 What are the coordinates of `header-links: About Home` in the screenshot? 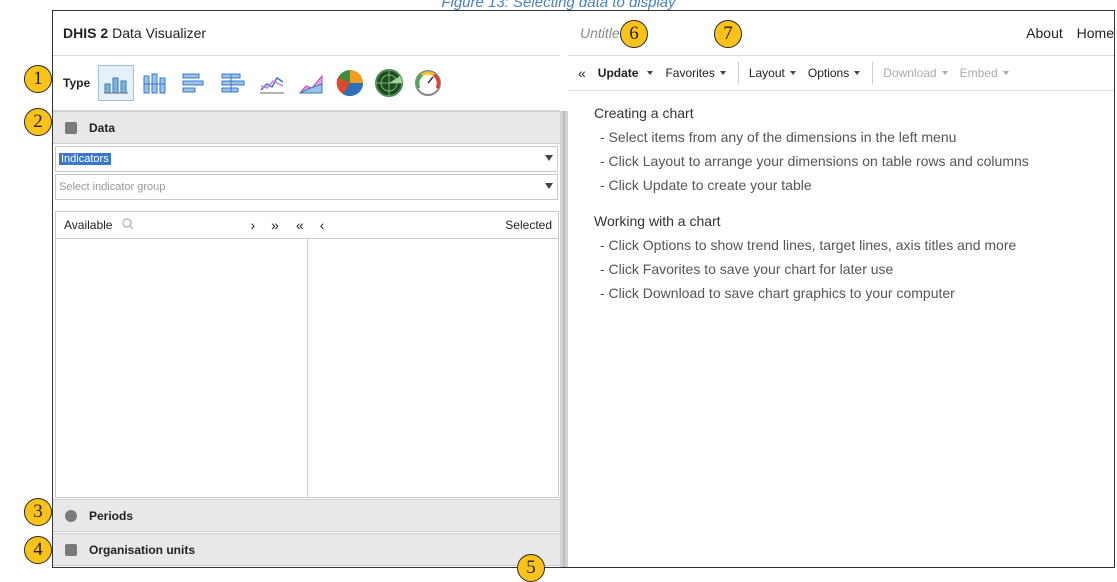 It's located at (1070, 33).